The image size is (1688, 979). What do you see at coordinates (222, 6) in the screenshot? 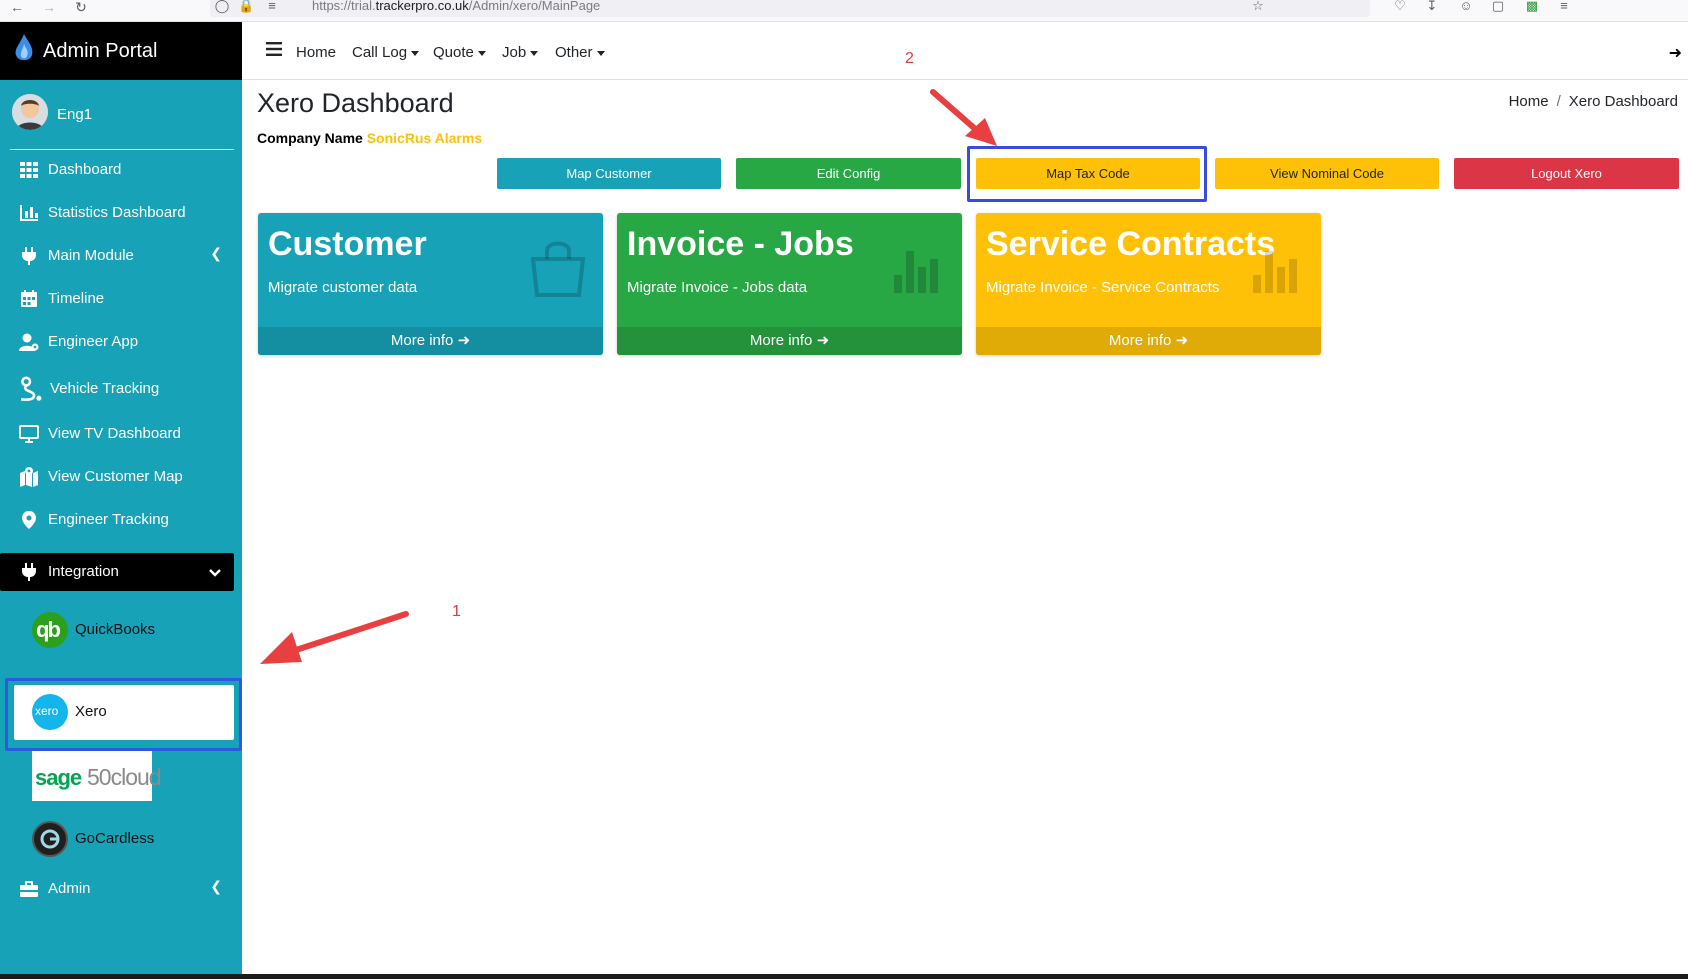
I see `shield-icon: ◯` at bounding box center [222, 6].